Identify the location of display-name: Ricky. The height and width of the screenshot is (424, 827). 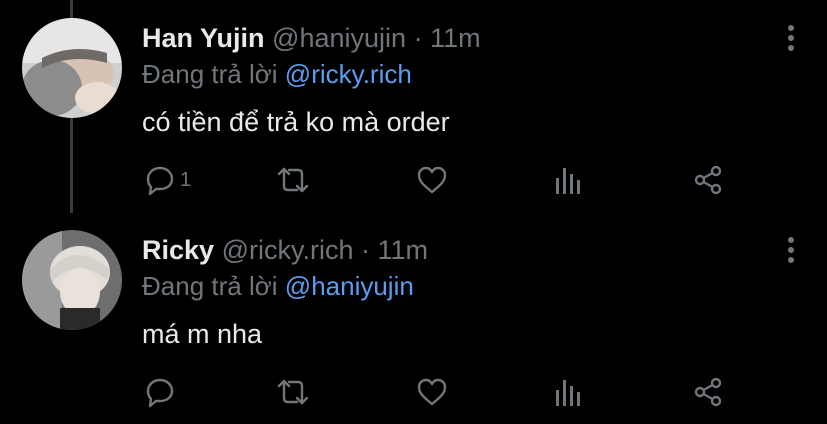
(178, 250).